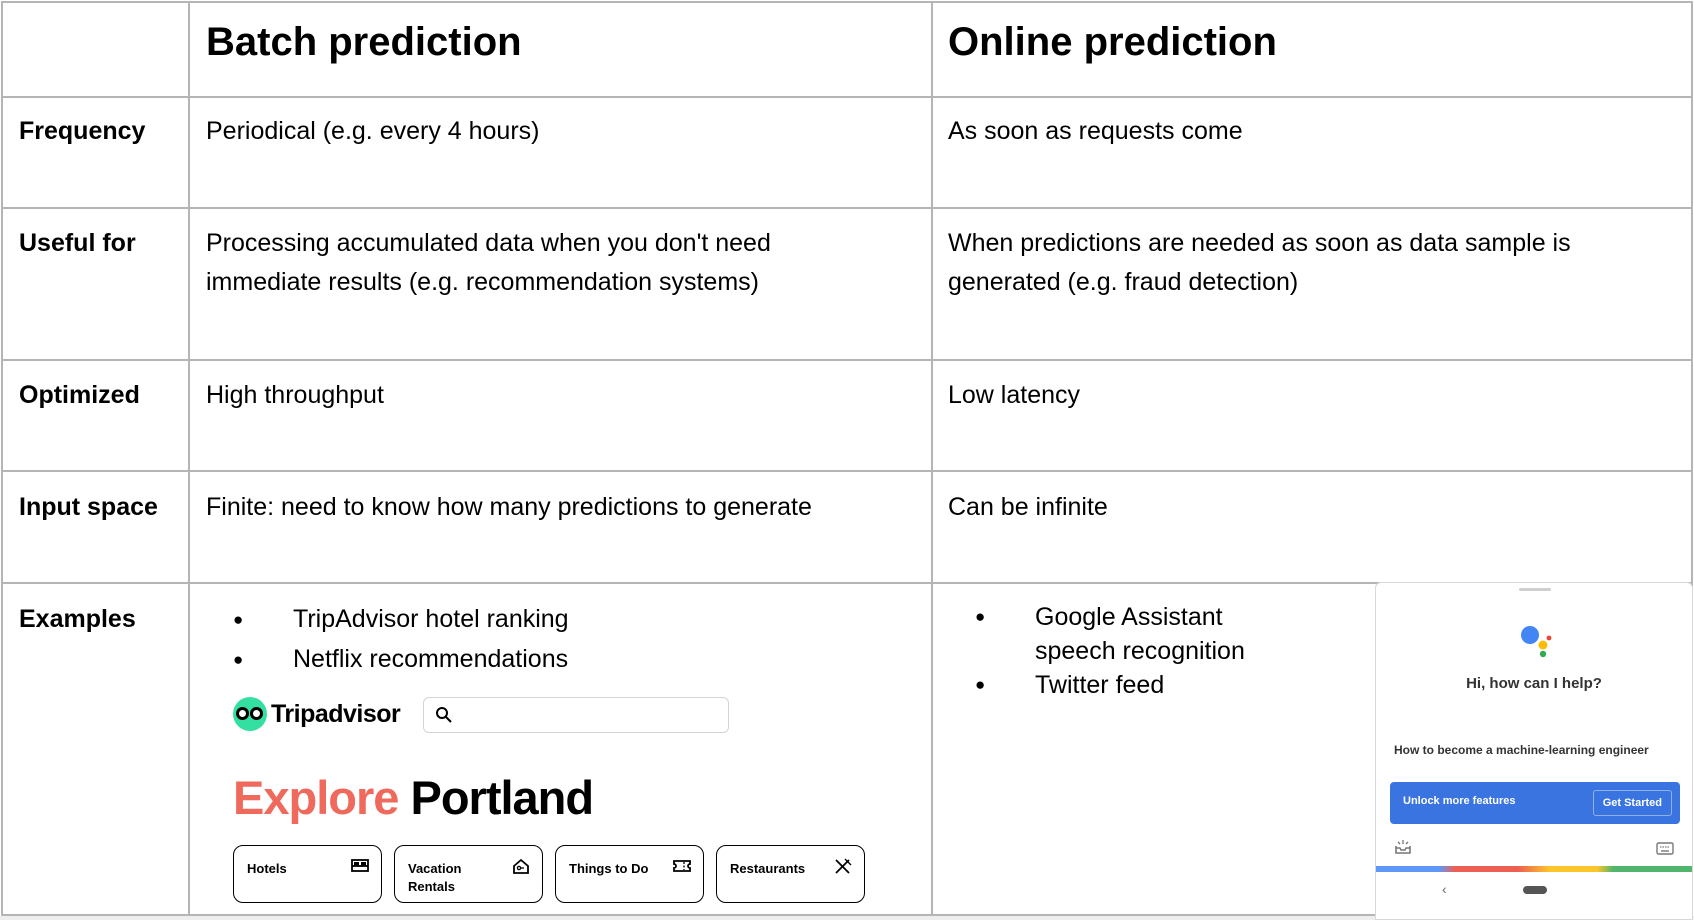  Describe the element at coordinates (189, 458) in the screenshot. I see `grid-v1` at that location.